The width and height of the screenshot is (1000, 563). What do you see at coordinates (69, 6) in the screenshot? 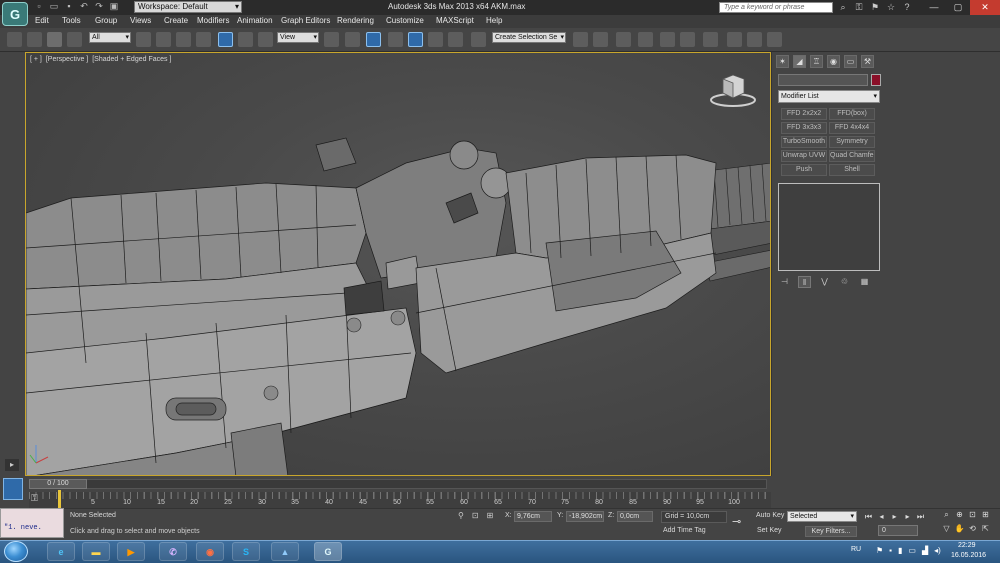
I see `save-file-icon: ▪` at bounding box center [69, 6].